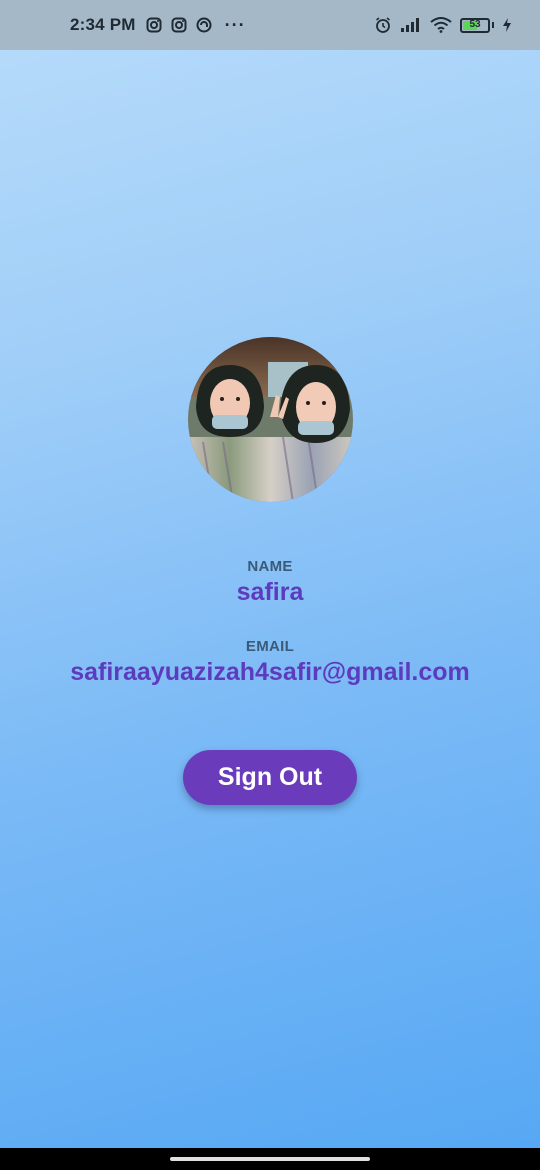 The image size is (540, 1170). I want to click on notification-icons: ···, so click(196, 25).